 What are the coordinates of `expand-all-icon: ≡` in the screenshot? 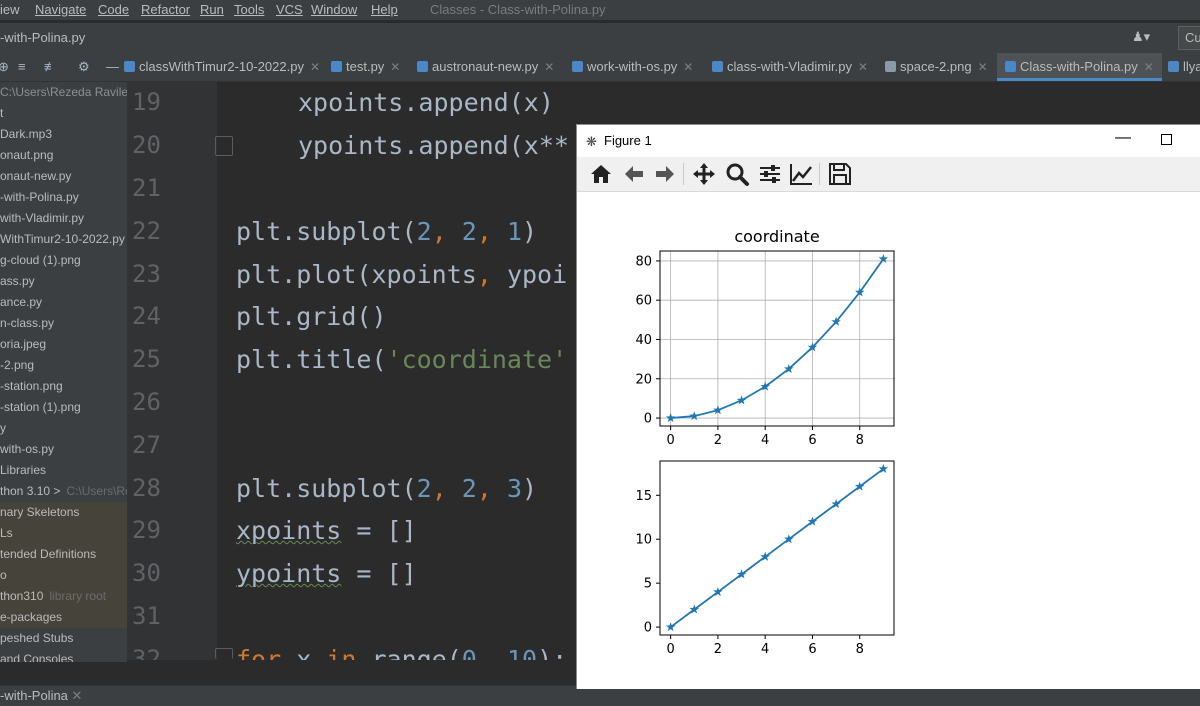 It's located at (22, 66).